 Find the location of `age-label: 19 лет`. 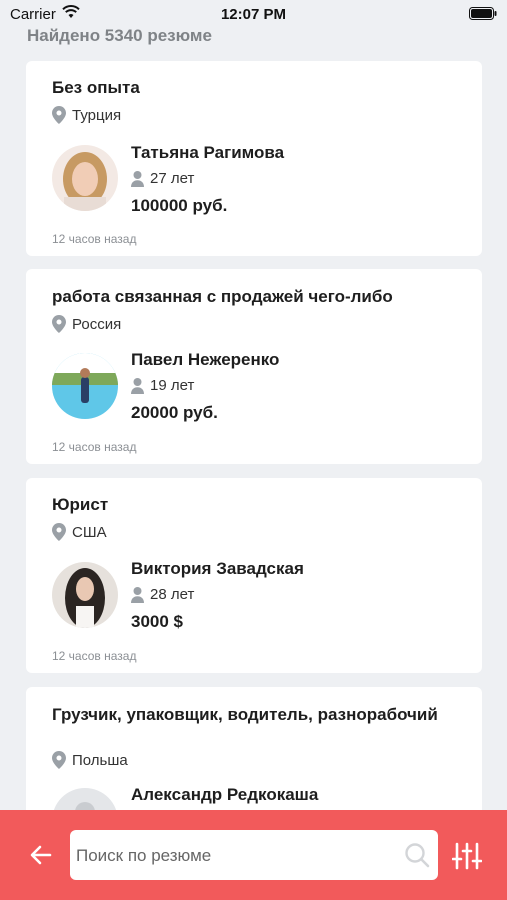

age-label: 19 лет is located at coordinates (172, 385).